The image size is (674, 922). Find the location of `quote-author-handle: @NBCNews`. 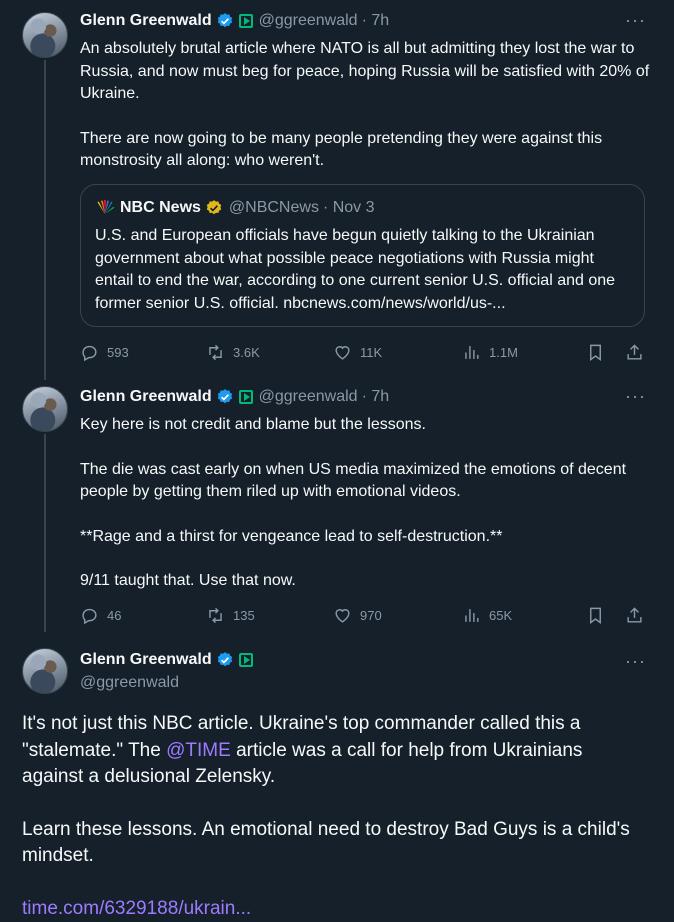

quote-author-handle: @NBCNews is located at coordinates (274, 208).